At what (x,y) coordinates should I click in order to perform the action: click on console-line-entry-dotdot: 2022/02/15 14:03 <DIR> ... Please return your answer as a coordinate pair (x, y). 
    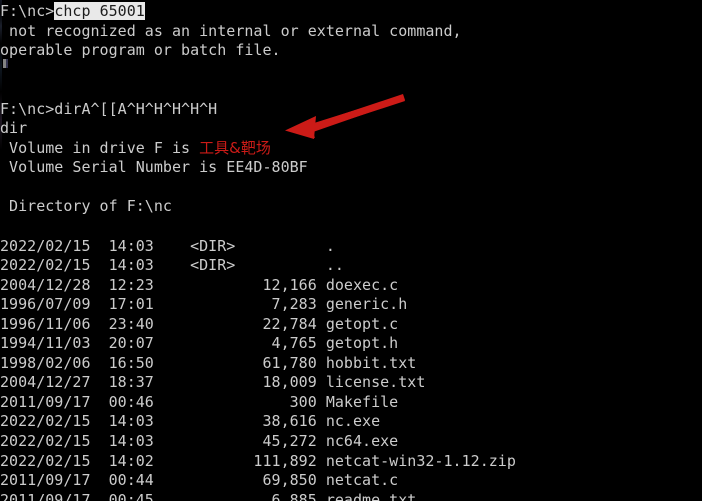
    Looking at the image, I should click on (172, 265).